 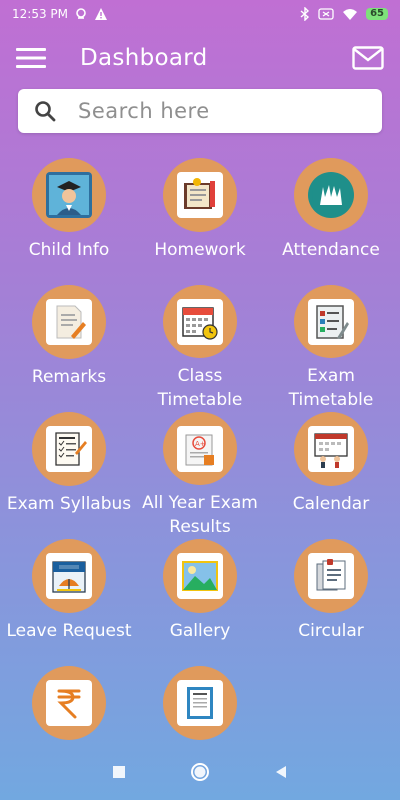 I want to click on tile-homework: Homework, so click(x=200, y=221).